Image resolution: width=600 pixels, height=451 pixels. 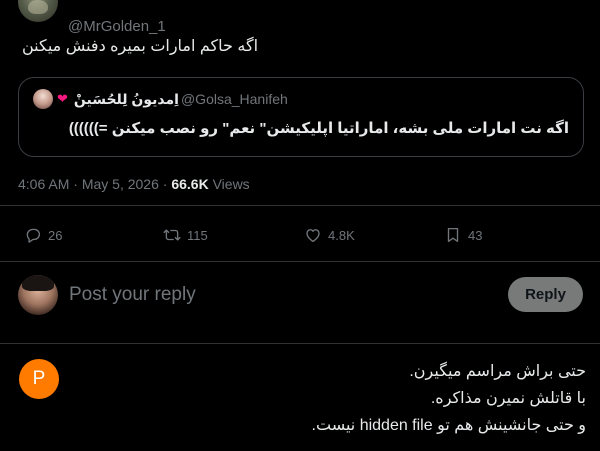 I want to click on bookmark-count: 43, so click(x=475, y=235).